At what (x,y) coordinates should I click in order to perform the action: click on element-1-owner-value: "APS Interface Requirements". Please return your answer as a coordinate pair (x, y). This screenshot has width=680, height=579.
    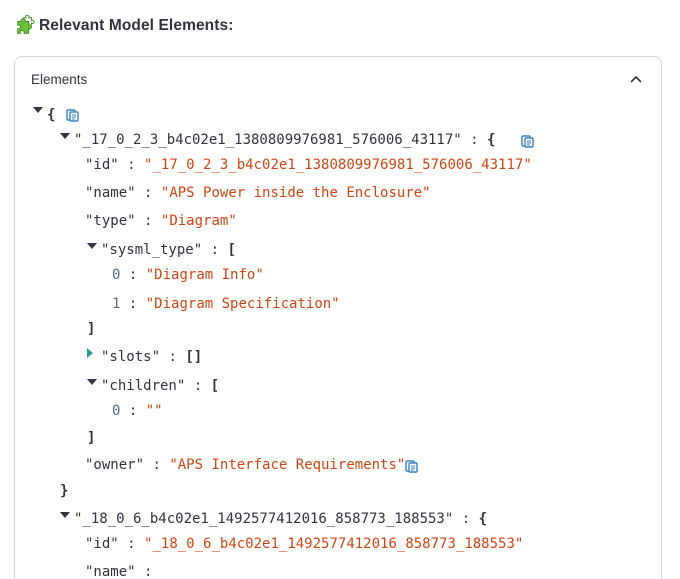
    Looking at the image, I should click on (287, 465).